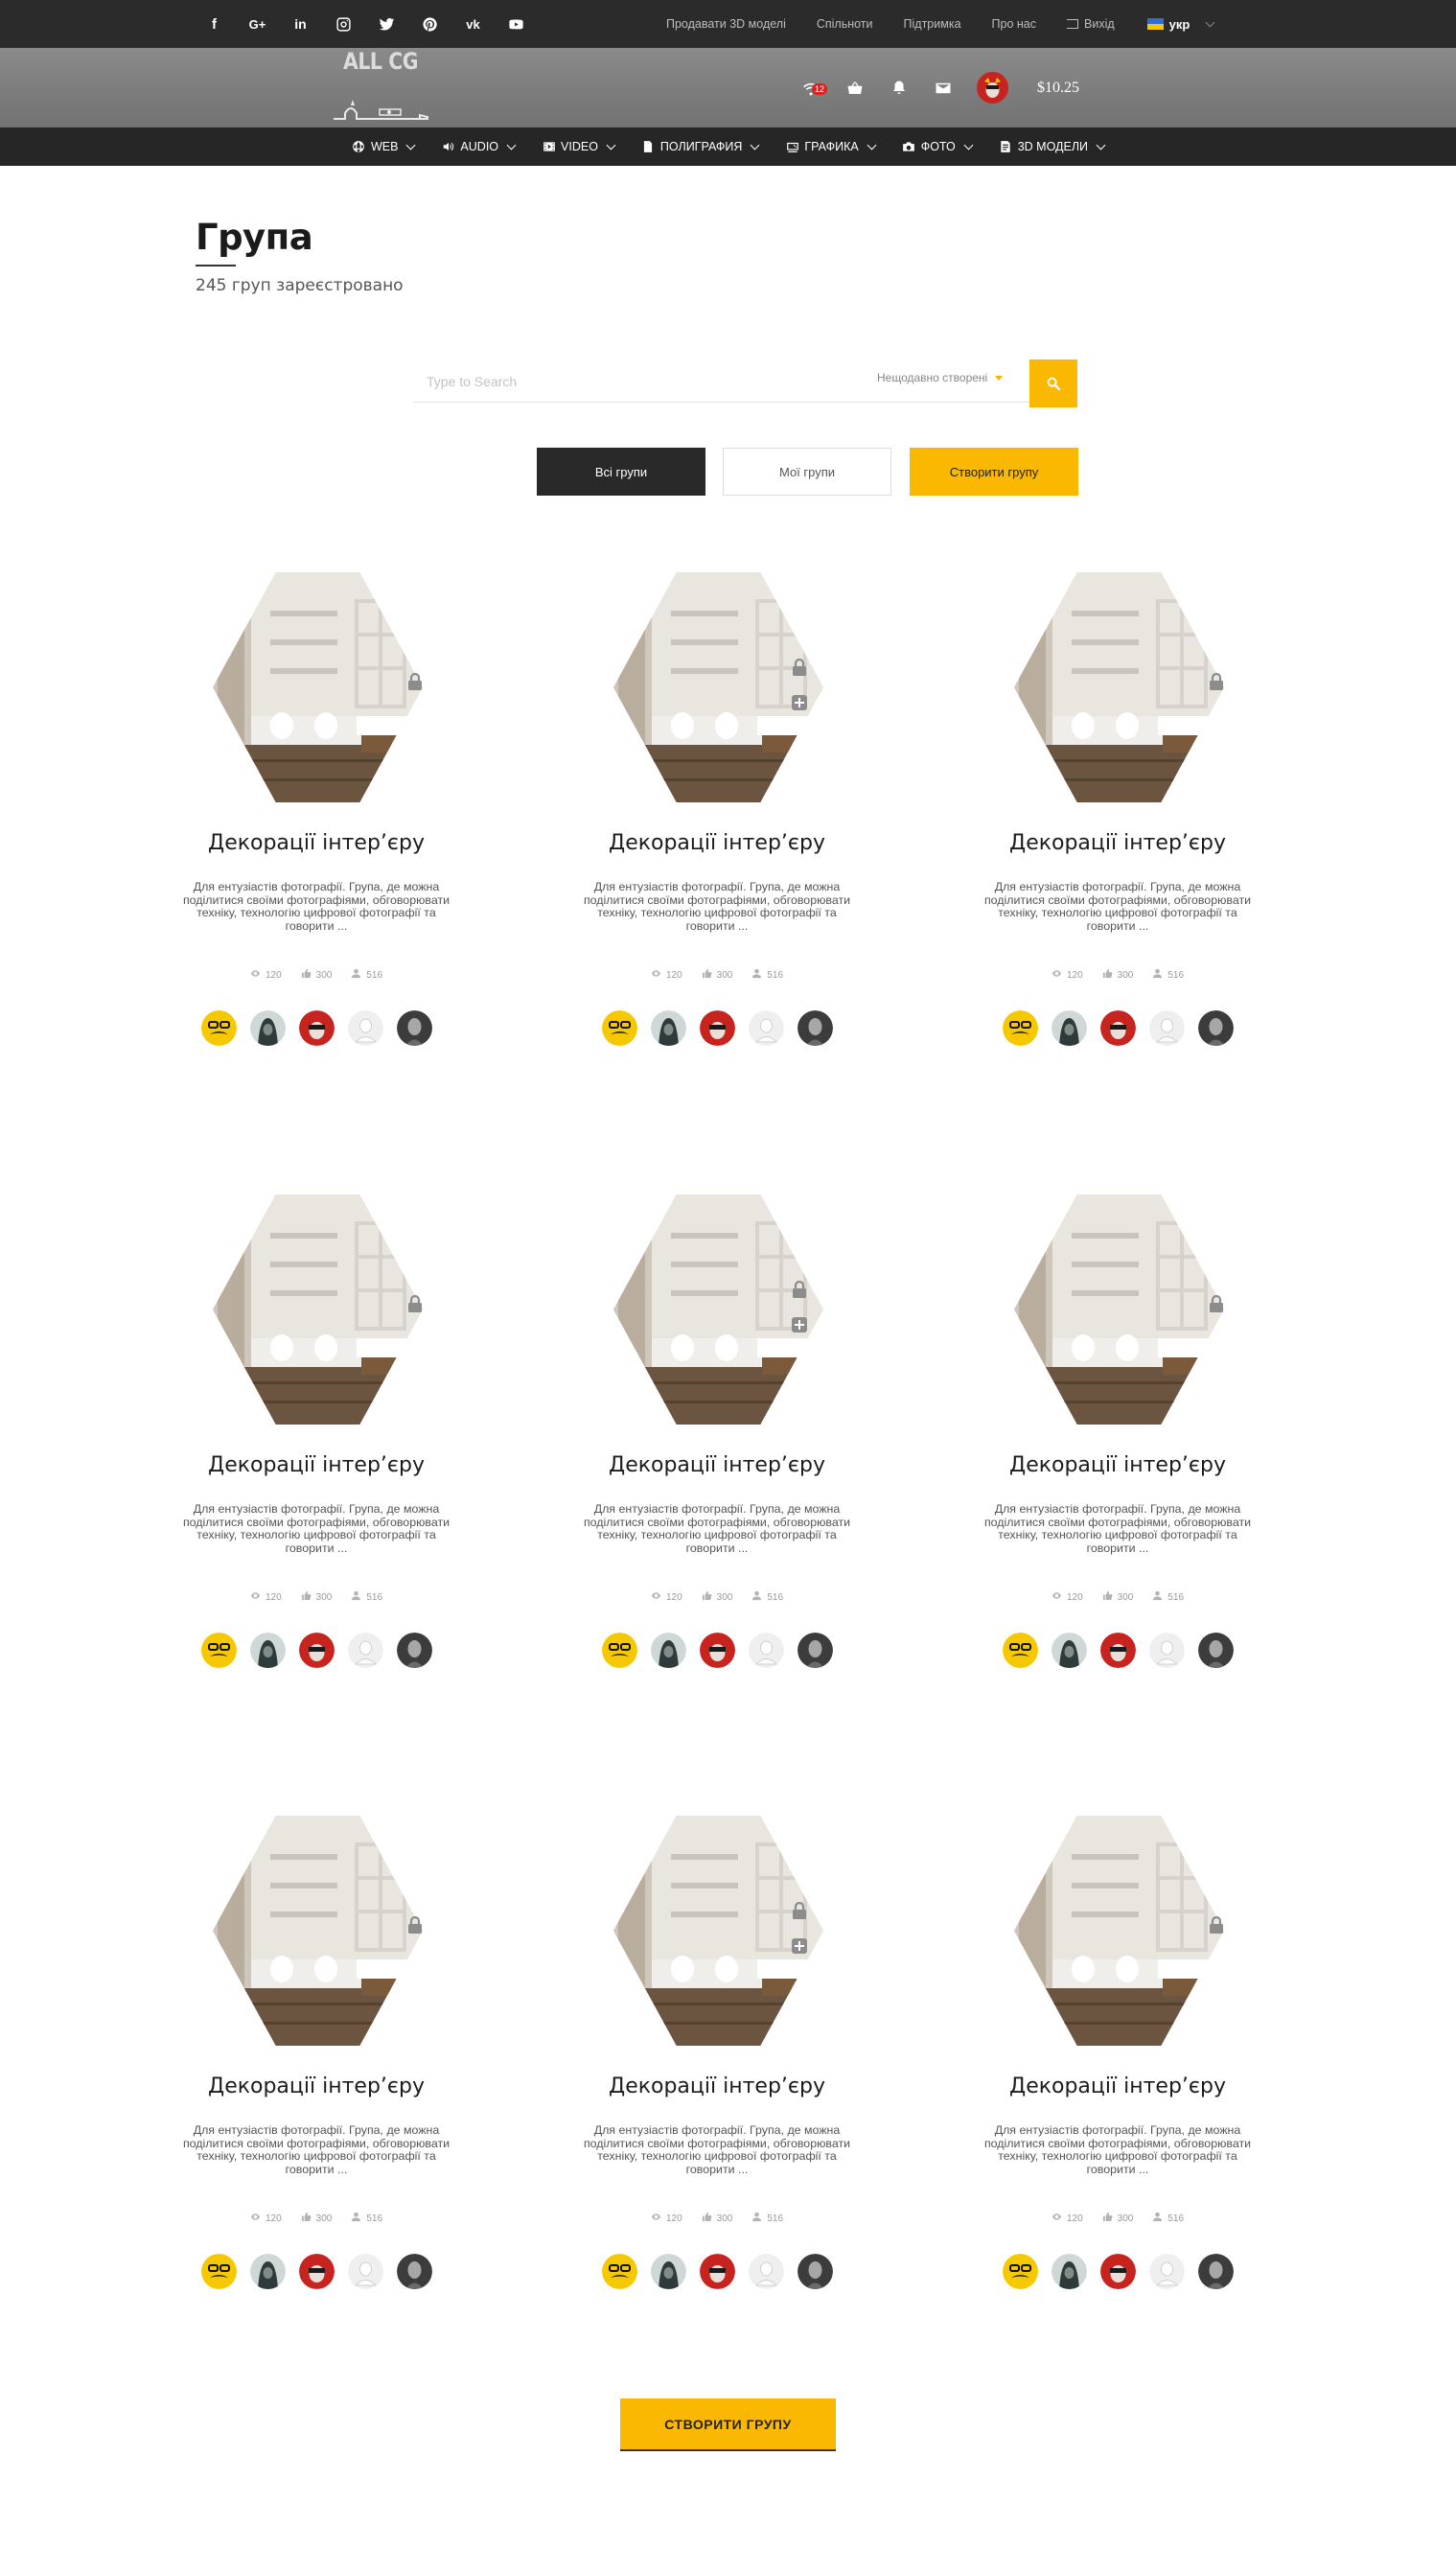  Describe the element at coordinates (943, 88) in the screenshot. I see `mail-icon` at that location.